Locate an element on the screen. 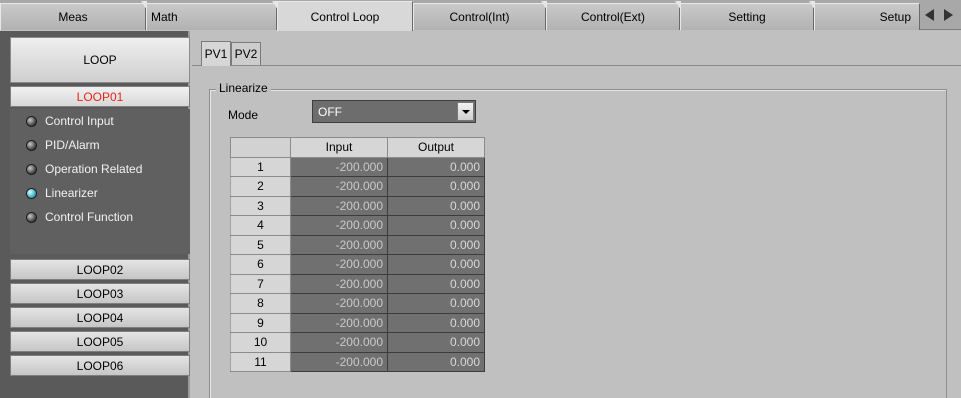  subtab-label: PV1 is located at coordinates (216, 54).